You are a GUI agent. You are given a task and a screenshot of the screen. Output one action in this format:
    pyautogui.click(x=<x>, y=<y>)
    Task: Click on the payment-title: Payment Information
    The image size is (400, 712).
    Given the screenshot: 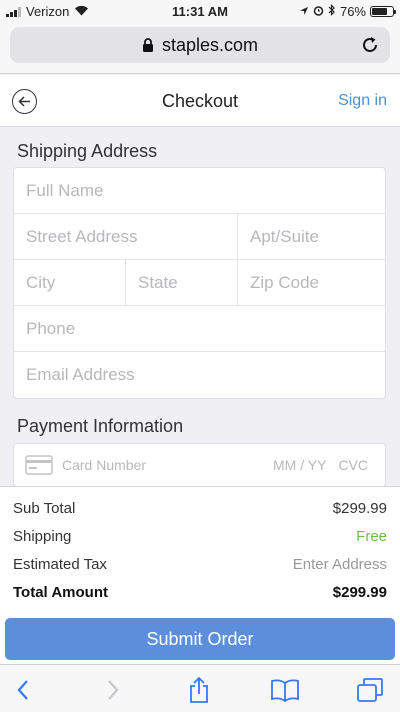 What is the action you would take?
    pyautogui.click(x=100, y=426)
    